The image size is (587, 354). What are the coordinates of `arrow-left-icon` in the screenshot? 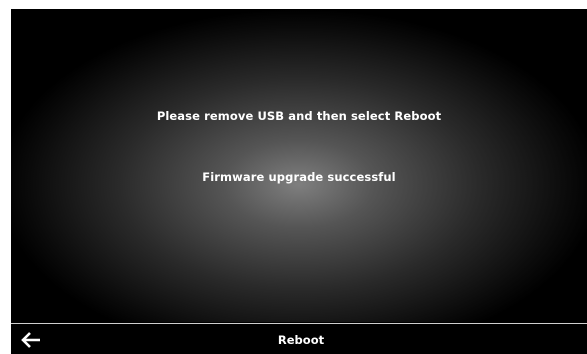 It's located at (30, 339).